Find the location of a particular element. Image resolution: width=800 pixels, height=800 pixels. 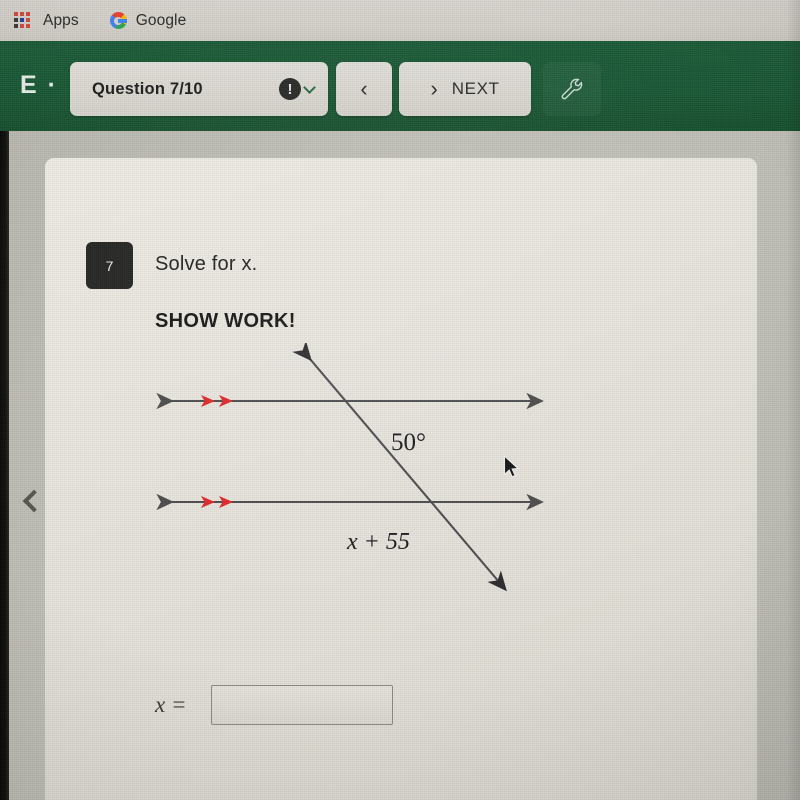

google-g-icon is located at coordinates (118, 20).